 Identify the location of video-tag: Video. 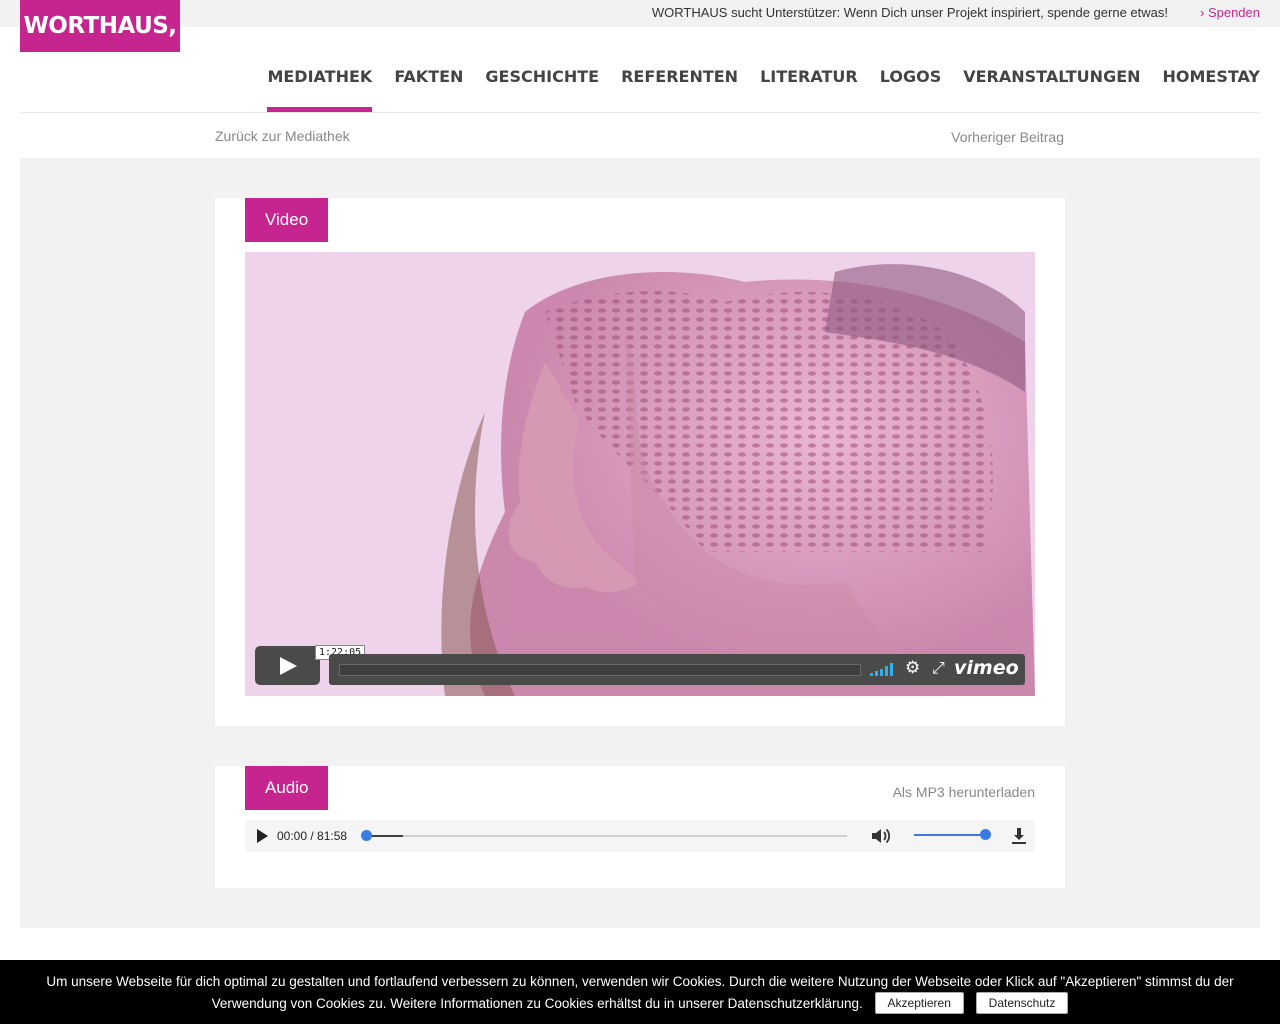
(287, 220).